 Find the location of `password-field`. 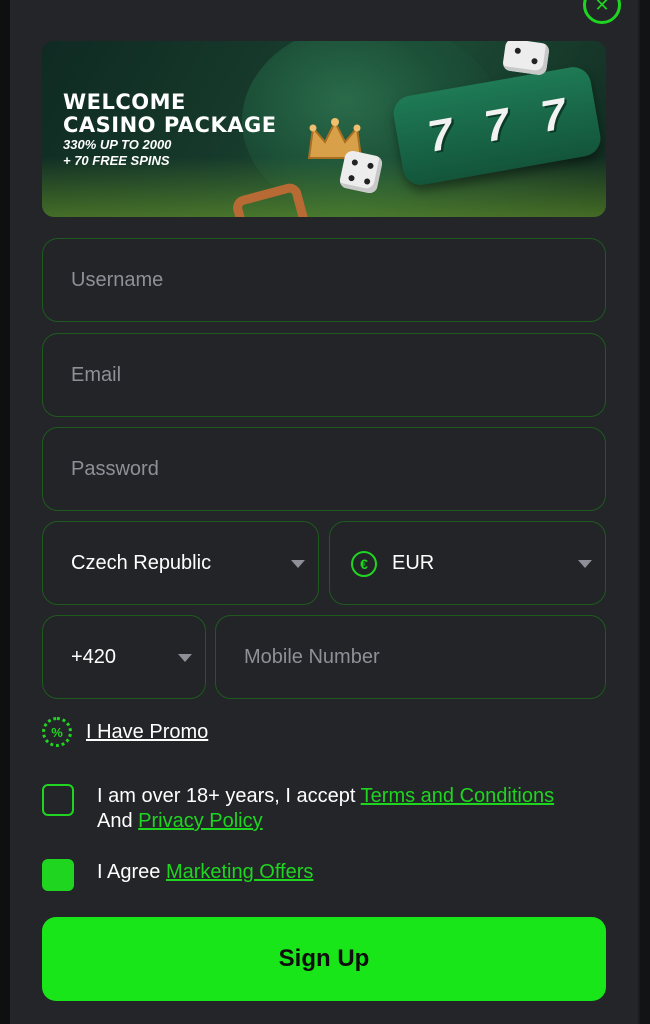

password-field is located at coordinates (324, 469).